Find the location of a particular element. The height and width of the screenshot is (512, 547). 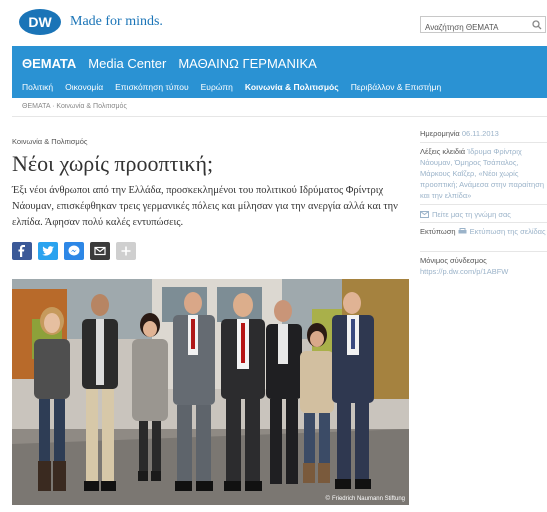

nav-item-media-center: Media Center is located at coordinates (127, 63).